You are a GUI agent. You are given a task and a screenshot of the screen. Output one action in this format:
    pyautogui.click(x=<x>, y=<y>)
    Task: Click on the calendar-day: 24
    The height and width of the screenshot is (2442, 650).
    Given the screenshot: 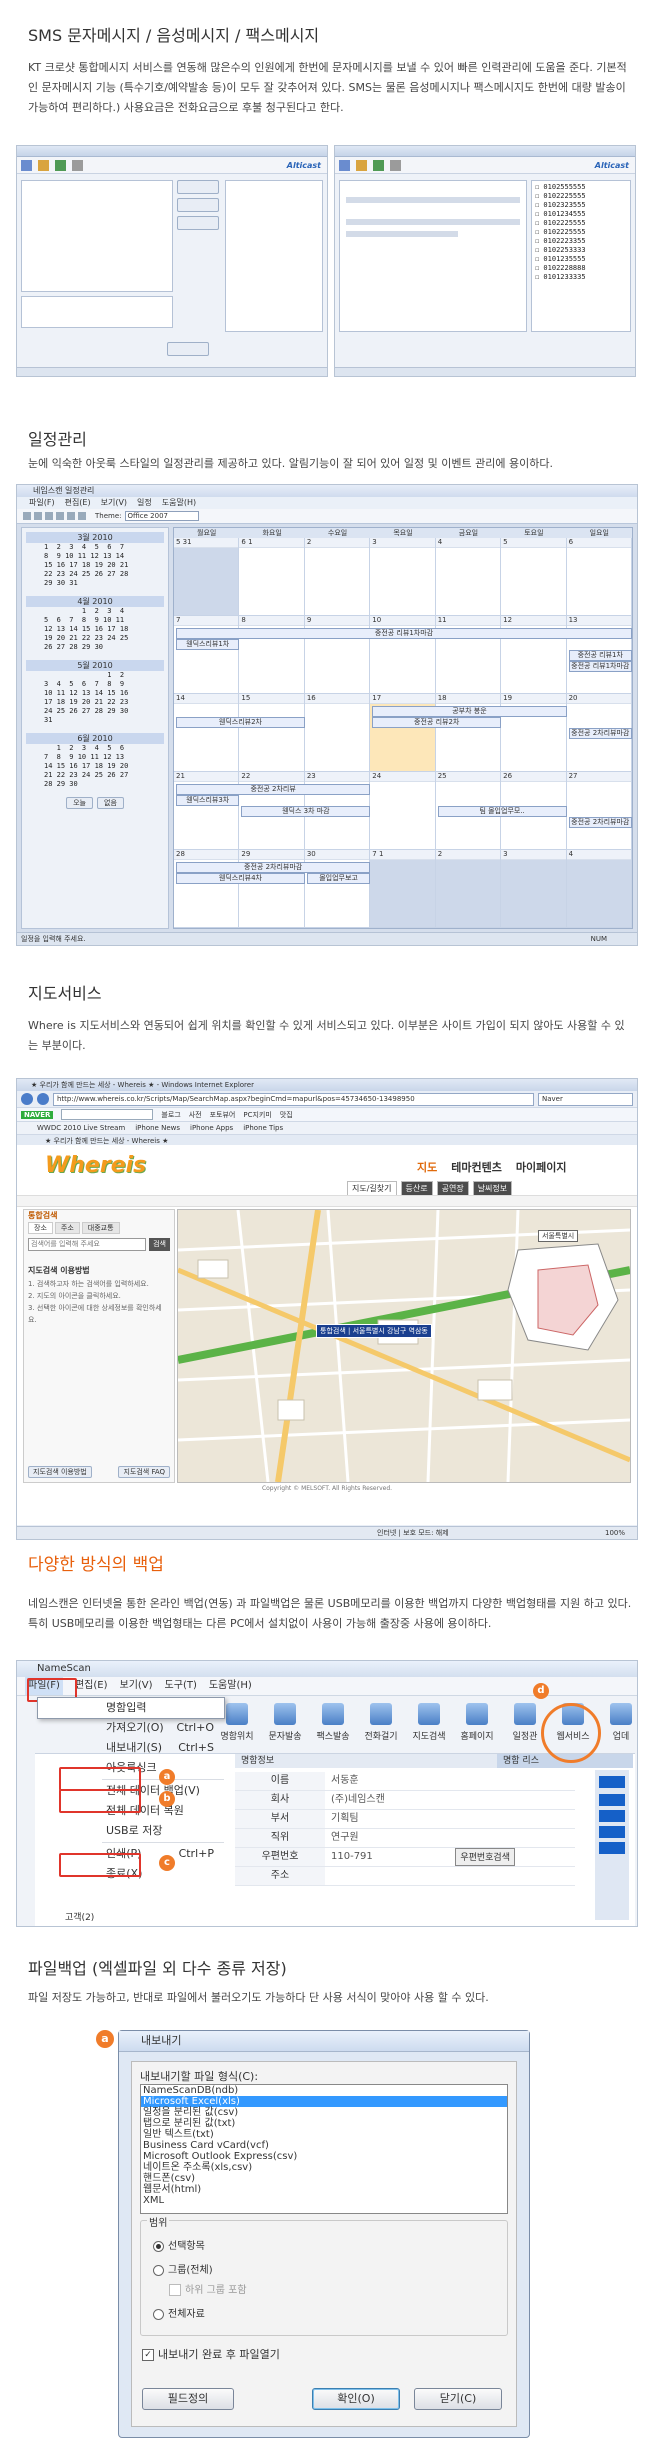 What is the action you would take?
    pyautogui.click(x=403, y=811)
    